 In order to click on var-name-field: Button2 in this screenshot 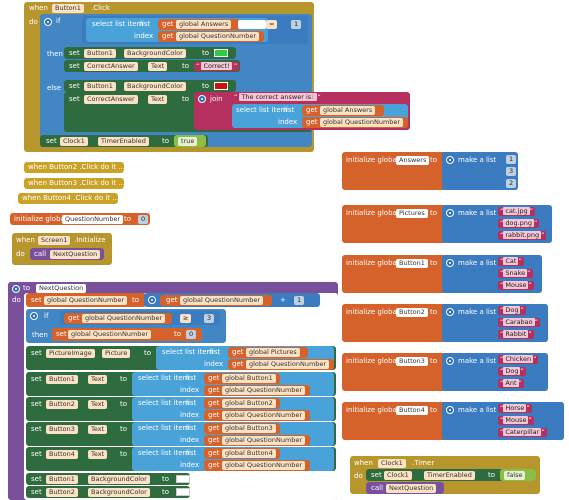, I will do `click(412, 312)`.